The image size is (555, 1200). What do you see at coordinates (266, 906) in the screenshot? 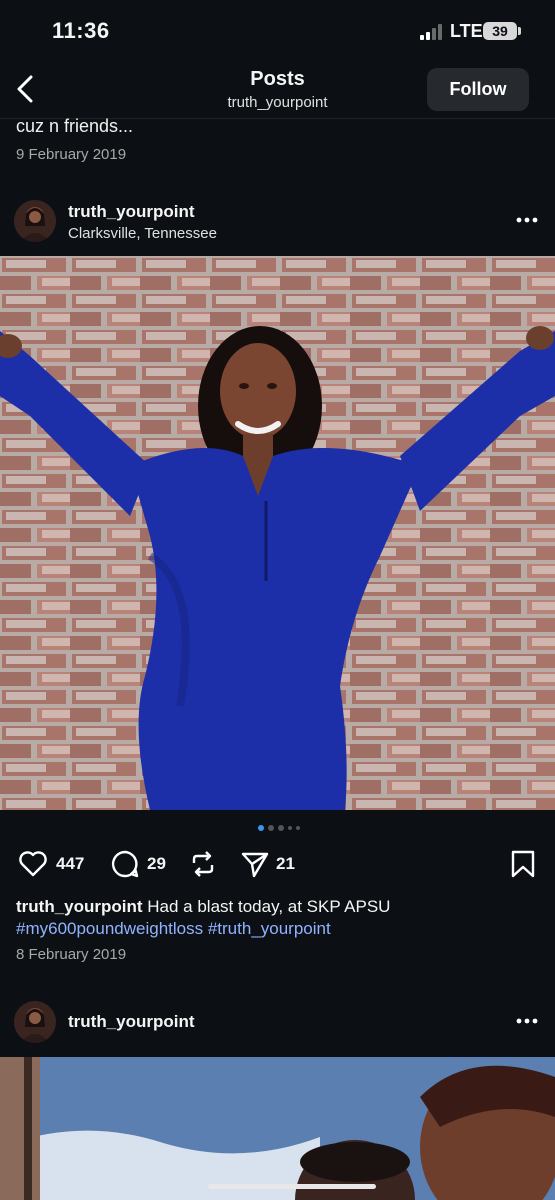
I see `caption-text: Had a blast today, at SKP APSU` at bounding box center [266, 906].